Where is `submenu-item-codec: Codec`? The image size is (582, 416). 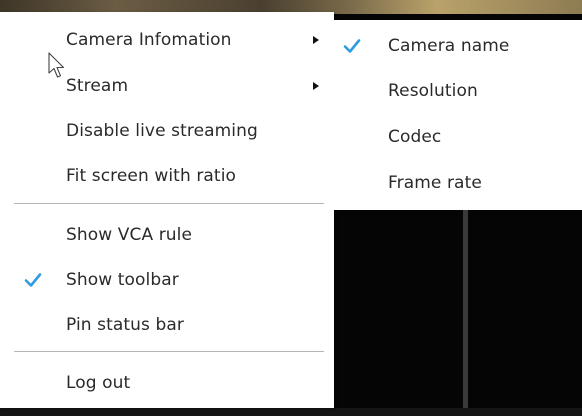
submenu-item-codec: Codec is located at coordinates (458, 137).